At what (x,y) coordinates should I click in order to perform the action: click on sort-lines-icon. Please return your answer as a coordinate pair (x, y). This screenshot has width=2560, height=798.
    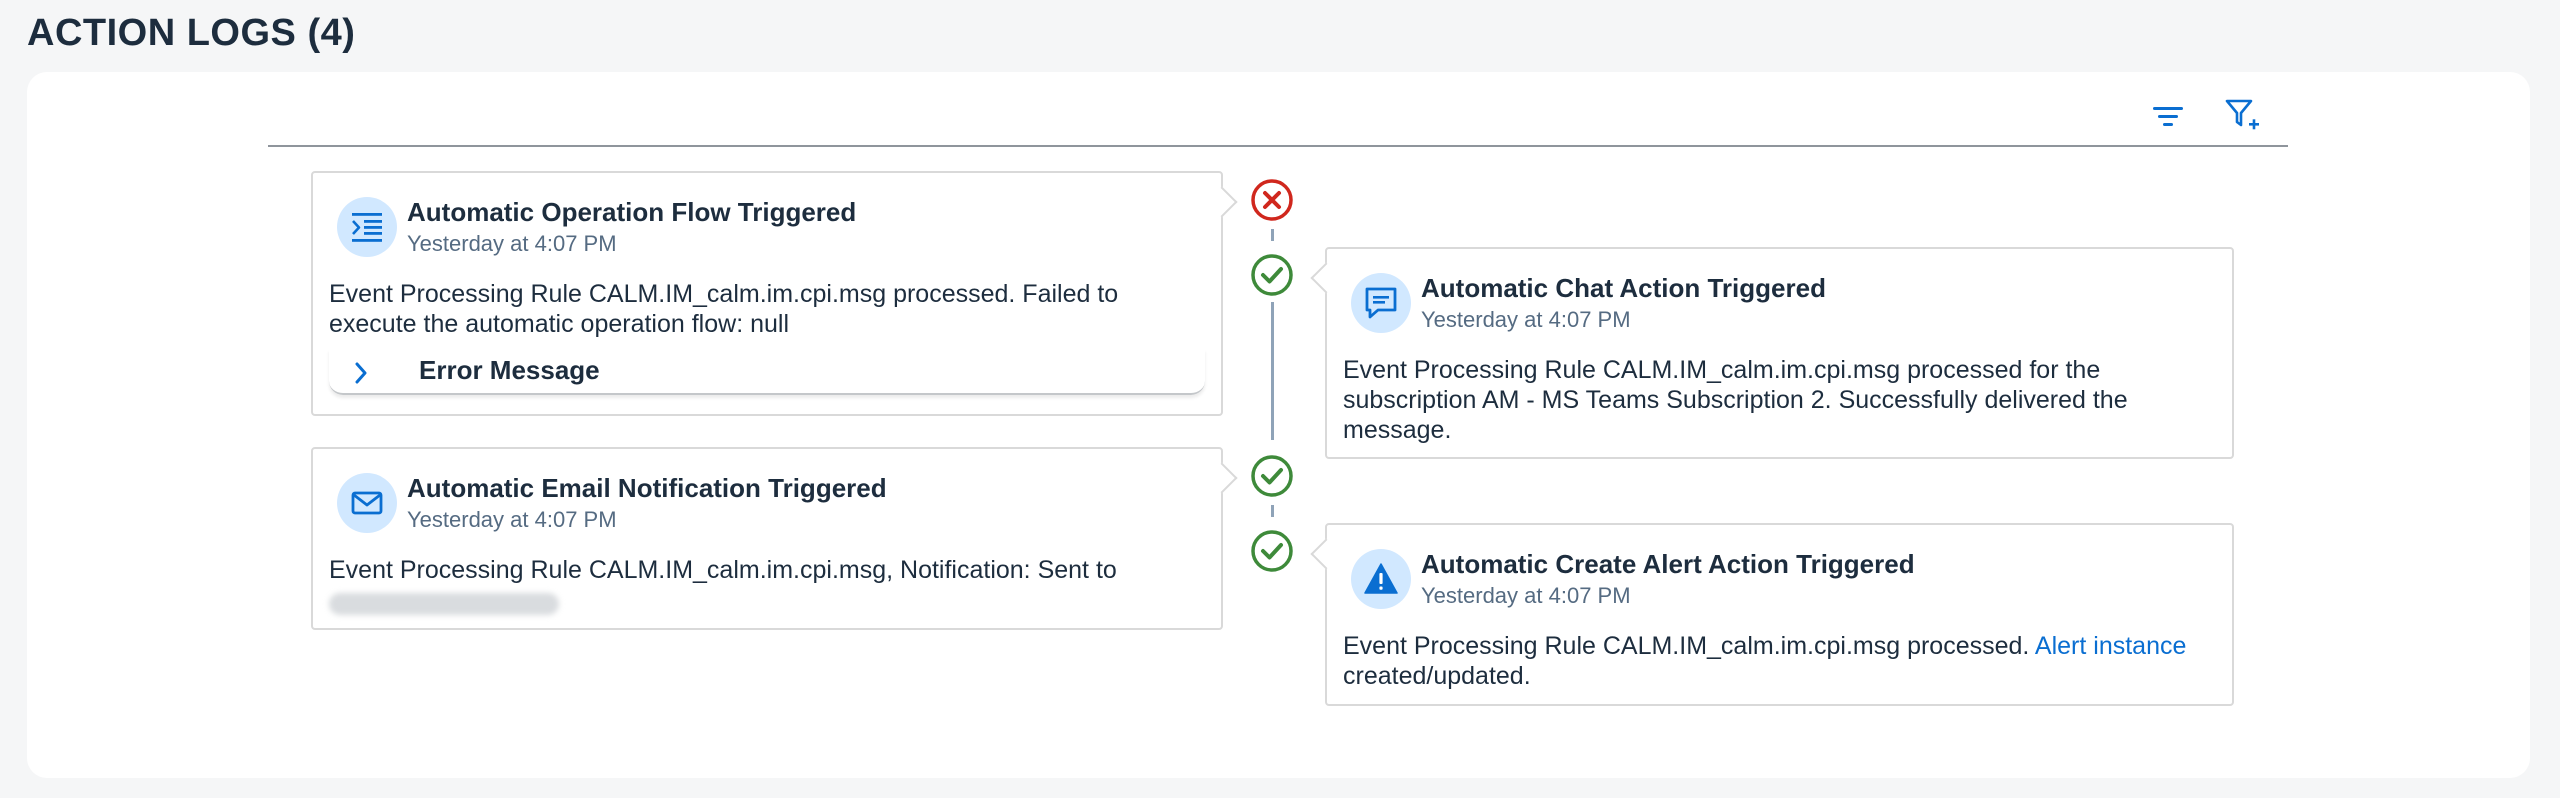
    Looking at the image, I should click on (2168, 116).